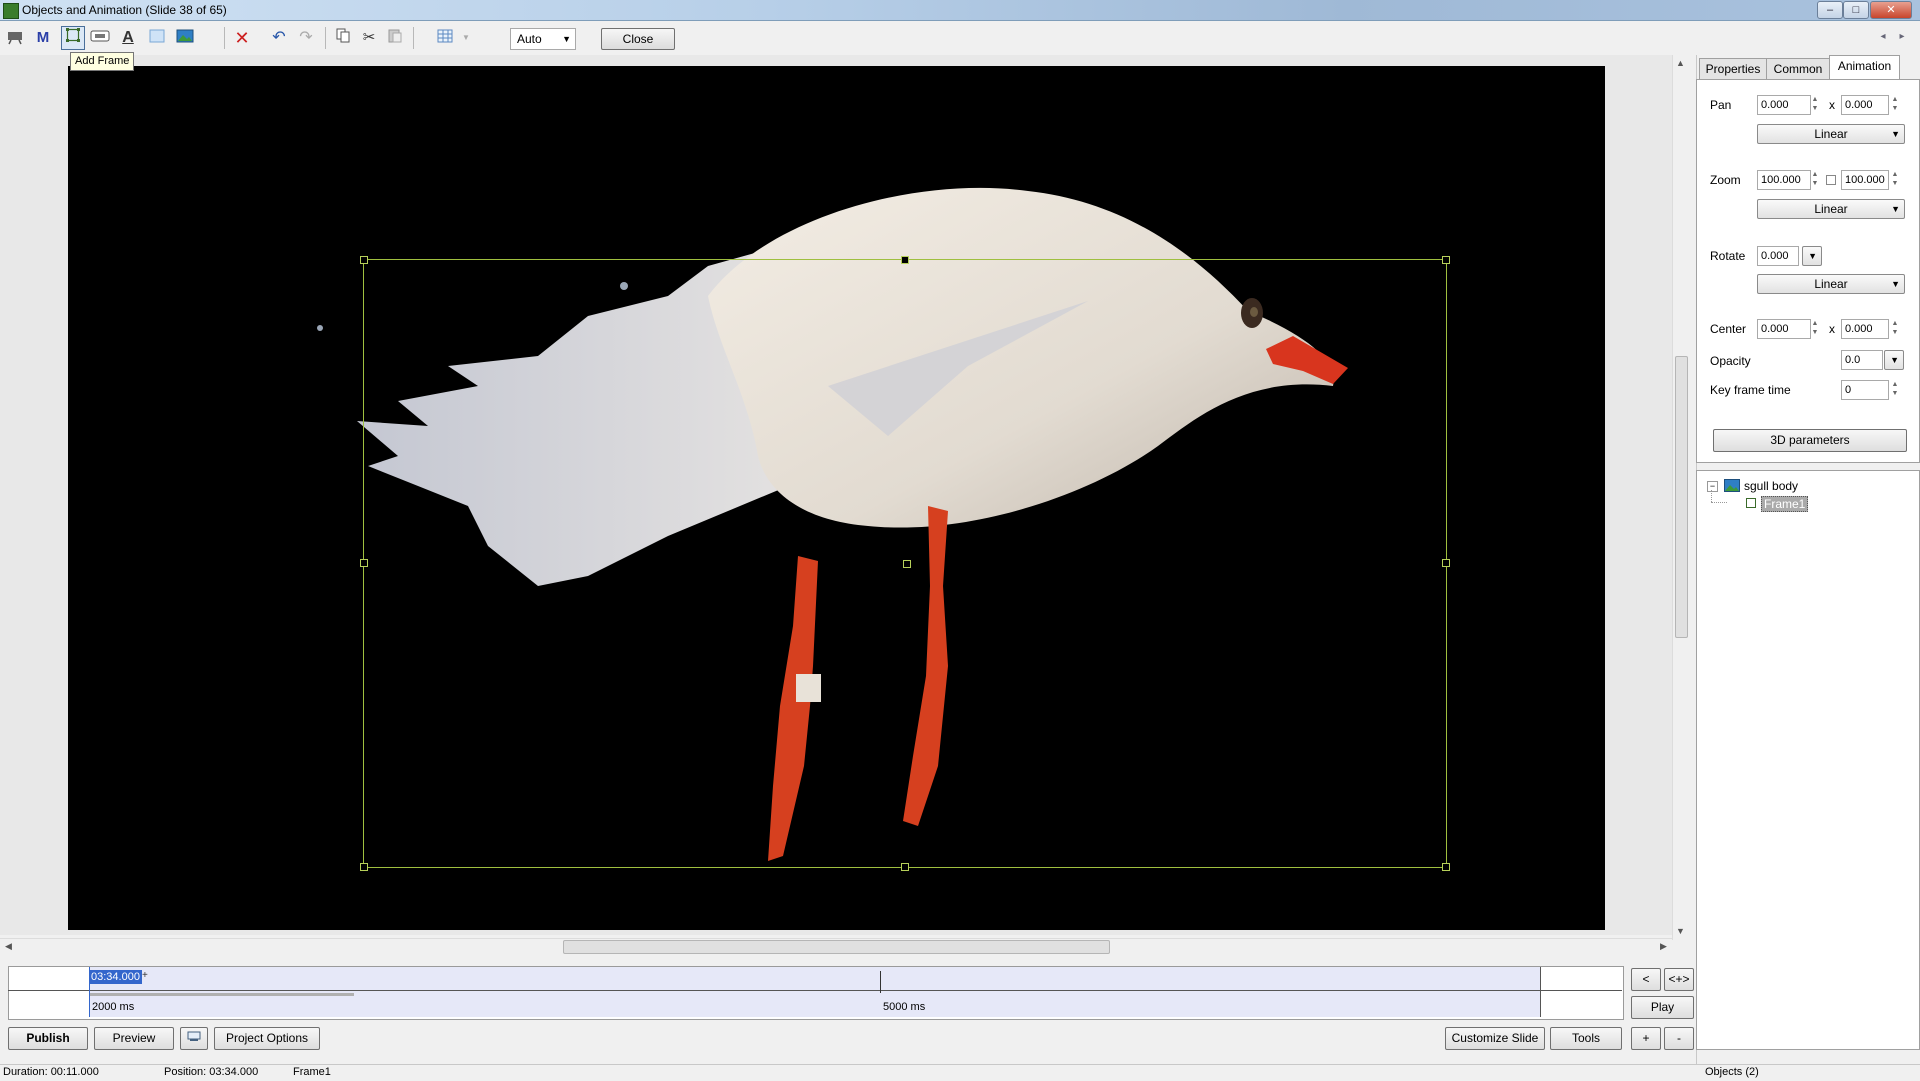 Image resolution: width=1920 pixels, height=1081 pixels. Describe the element at coordinates (51, 1072) in the screenshot. I see `status-duration: Duration: 00:11.000` at that location.